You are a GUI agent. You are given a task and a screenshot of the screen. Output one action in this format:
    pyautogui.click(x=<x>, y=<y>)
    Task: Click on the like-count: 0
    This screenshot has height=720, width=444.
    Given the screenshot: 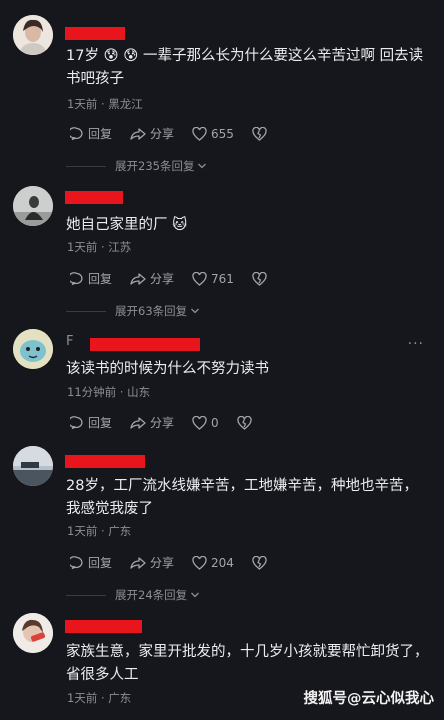 What is the action you would take?
    pyautogui.click(x=215, y=422)
    